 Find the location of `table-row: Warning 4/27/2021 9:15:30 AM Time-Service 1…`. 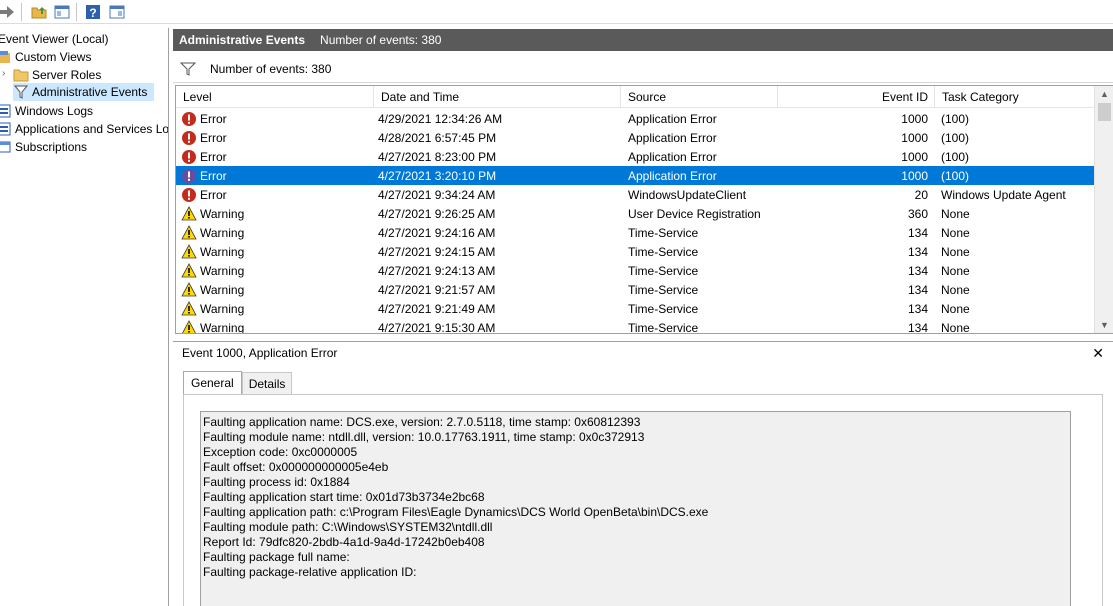

table-row: Warning 4/27/2021 9:15:30 AM Time-Service 1… is located at coordinates (635, 326).